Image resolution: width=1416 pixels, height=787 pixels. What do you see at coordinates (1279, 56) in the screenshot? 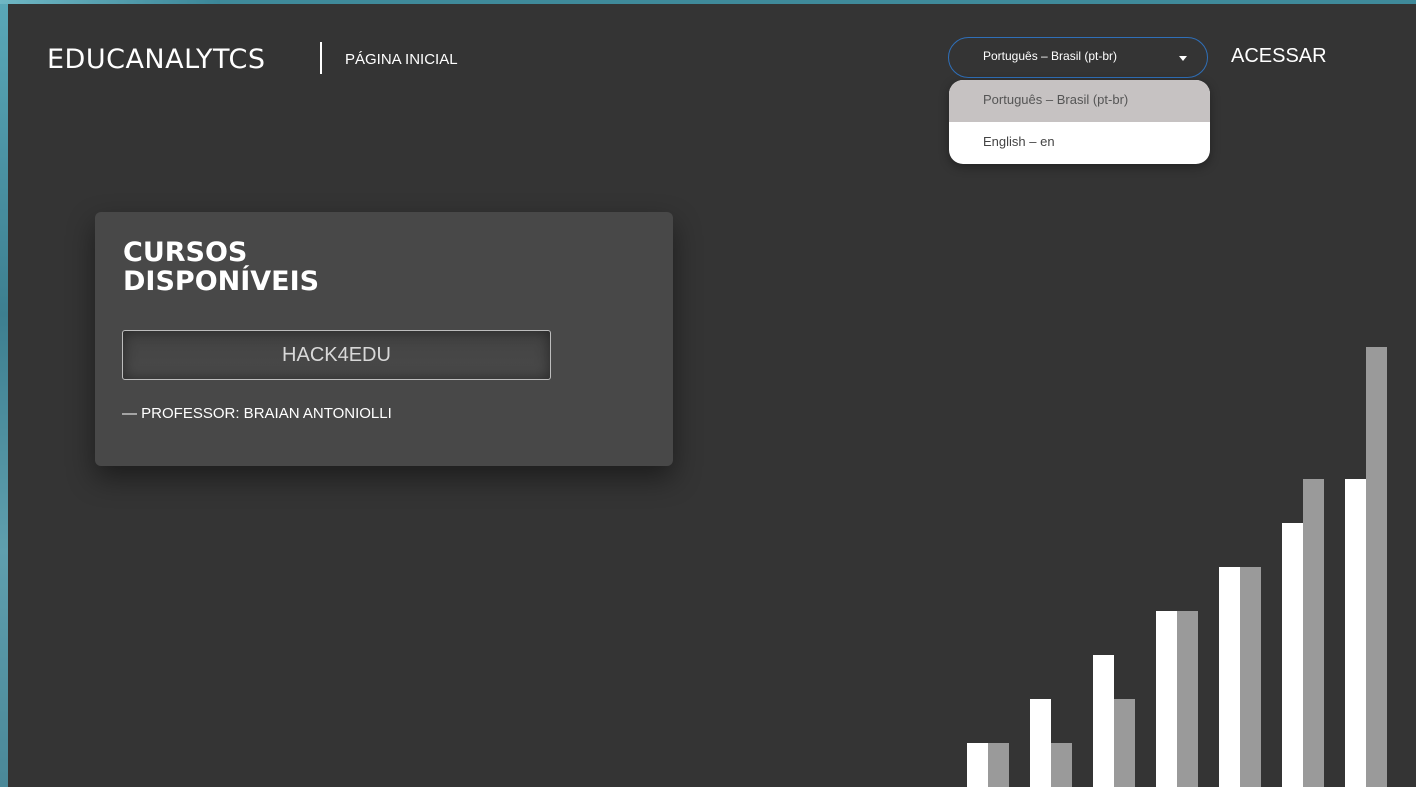
I see `login-link: ACESSAR` at bounding box center [1279, 56].